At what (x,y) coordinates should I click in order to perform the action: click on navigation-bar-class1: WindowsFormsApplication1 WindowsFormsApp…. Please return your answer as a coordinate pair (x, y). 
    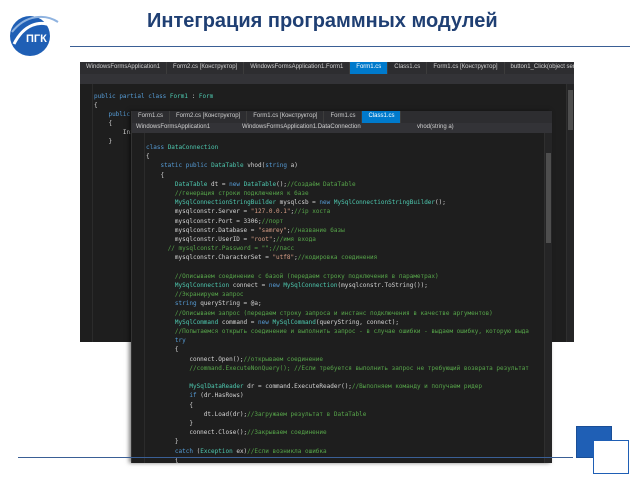
    Looking at the image, I should click on (342, 128).